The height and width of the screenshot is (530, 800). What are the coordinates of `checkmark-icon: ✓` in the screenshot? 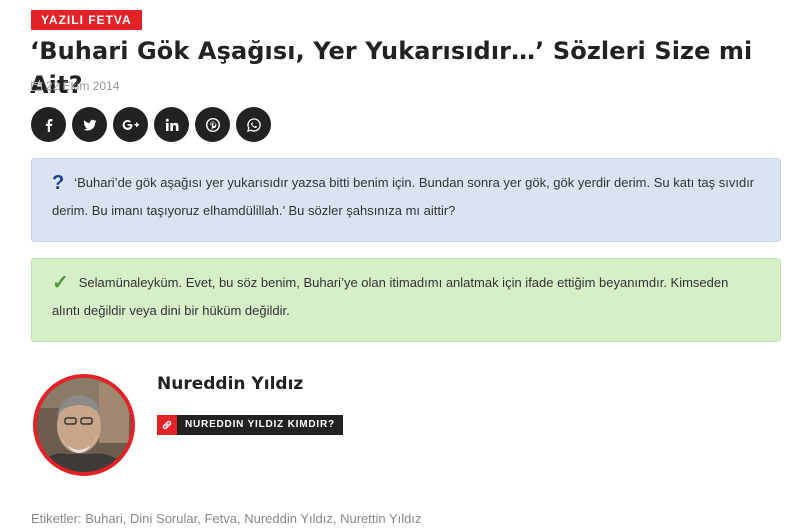 It's located at (60, 283).